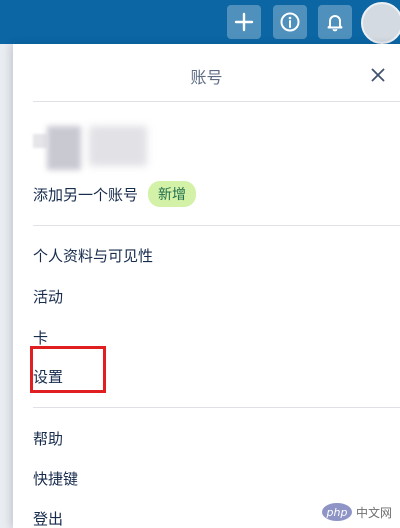 The height and width of the screenshot is (528, 400). What do you see at coordinates (200, 22) in the screenshot?
I see `top-bar` at bounding box center [200, 22].